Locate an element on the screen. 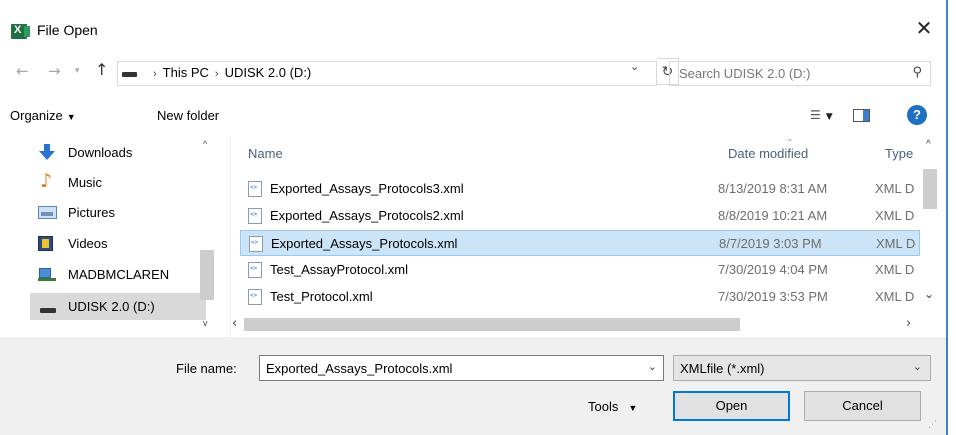 The image size is (956, 435). sidebar-item-label: MADBMCLAREN is located at coordinates (119, 274).